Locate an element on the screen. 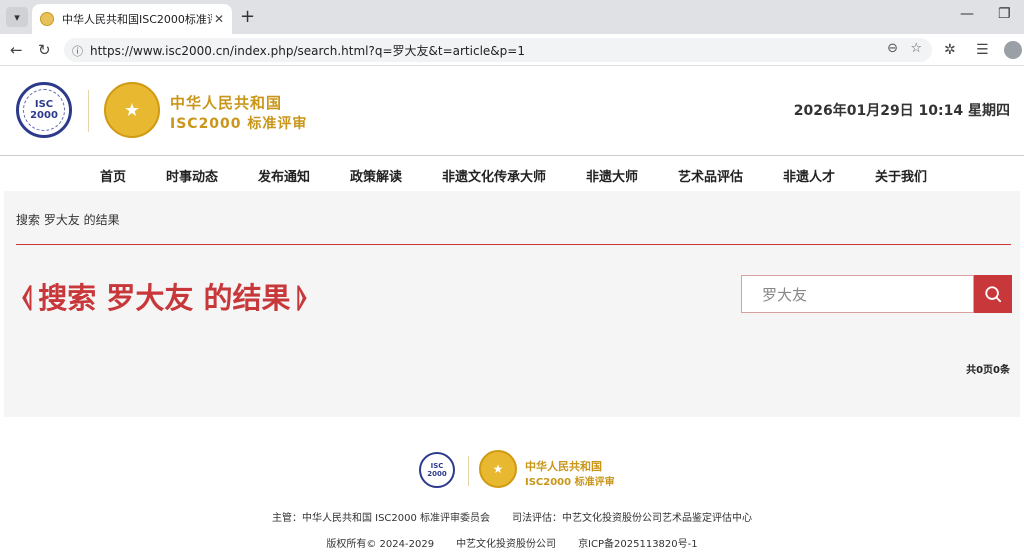  right-ornament-icon: ⦊ is located at coordinates (301, 295).